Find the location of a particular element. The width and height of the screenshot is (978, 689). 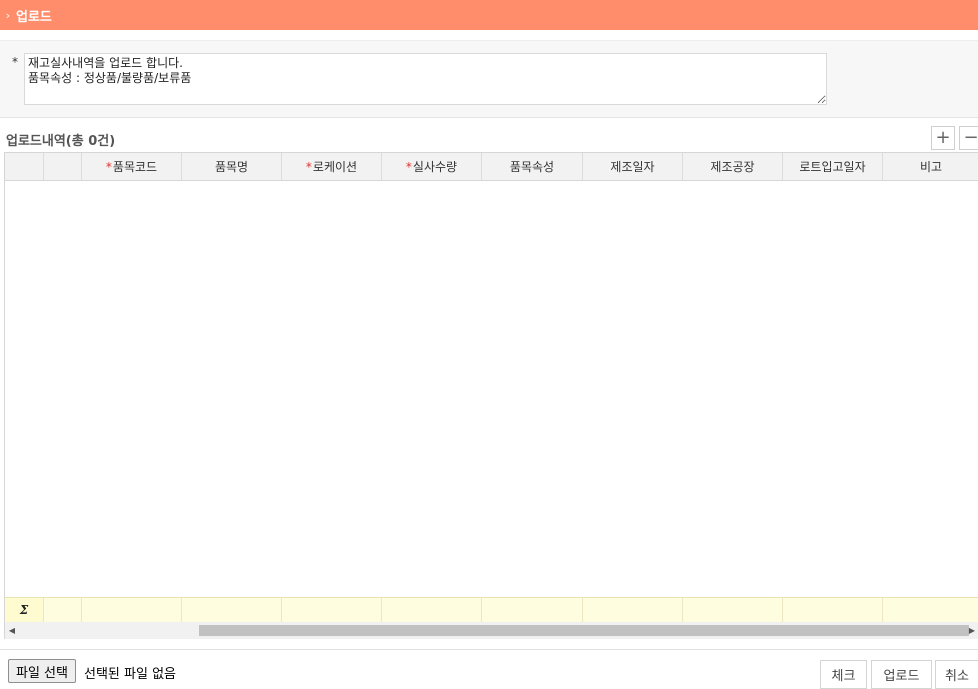

file-select-button: 파일 선택 is located at coordinates (42, 671).